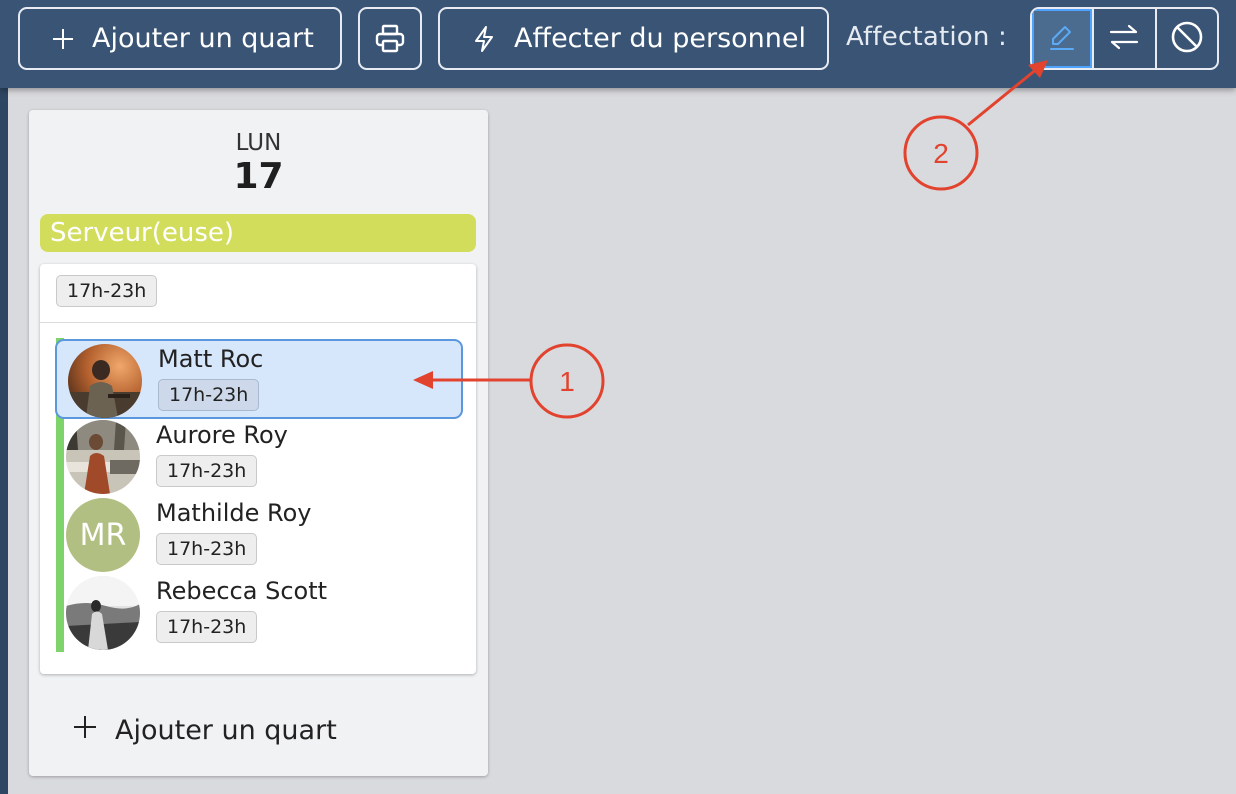 The width and height of the screenshot is (1236, 794). Describe the element at coordinates (234, 513) in the screenshot. I see `assignee-name: Mathilde Roy` at that location.